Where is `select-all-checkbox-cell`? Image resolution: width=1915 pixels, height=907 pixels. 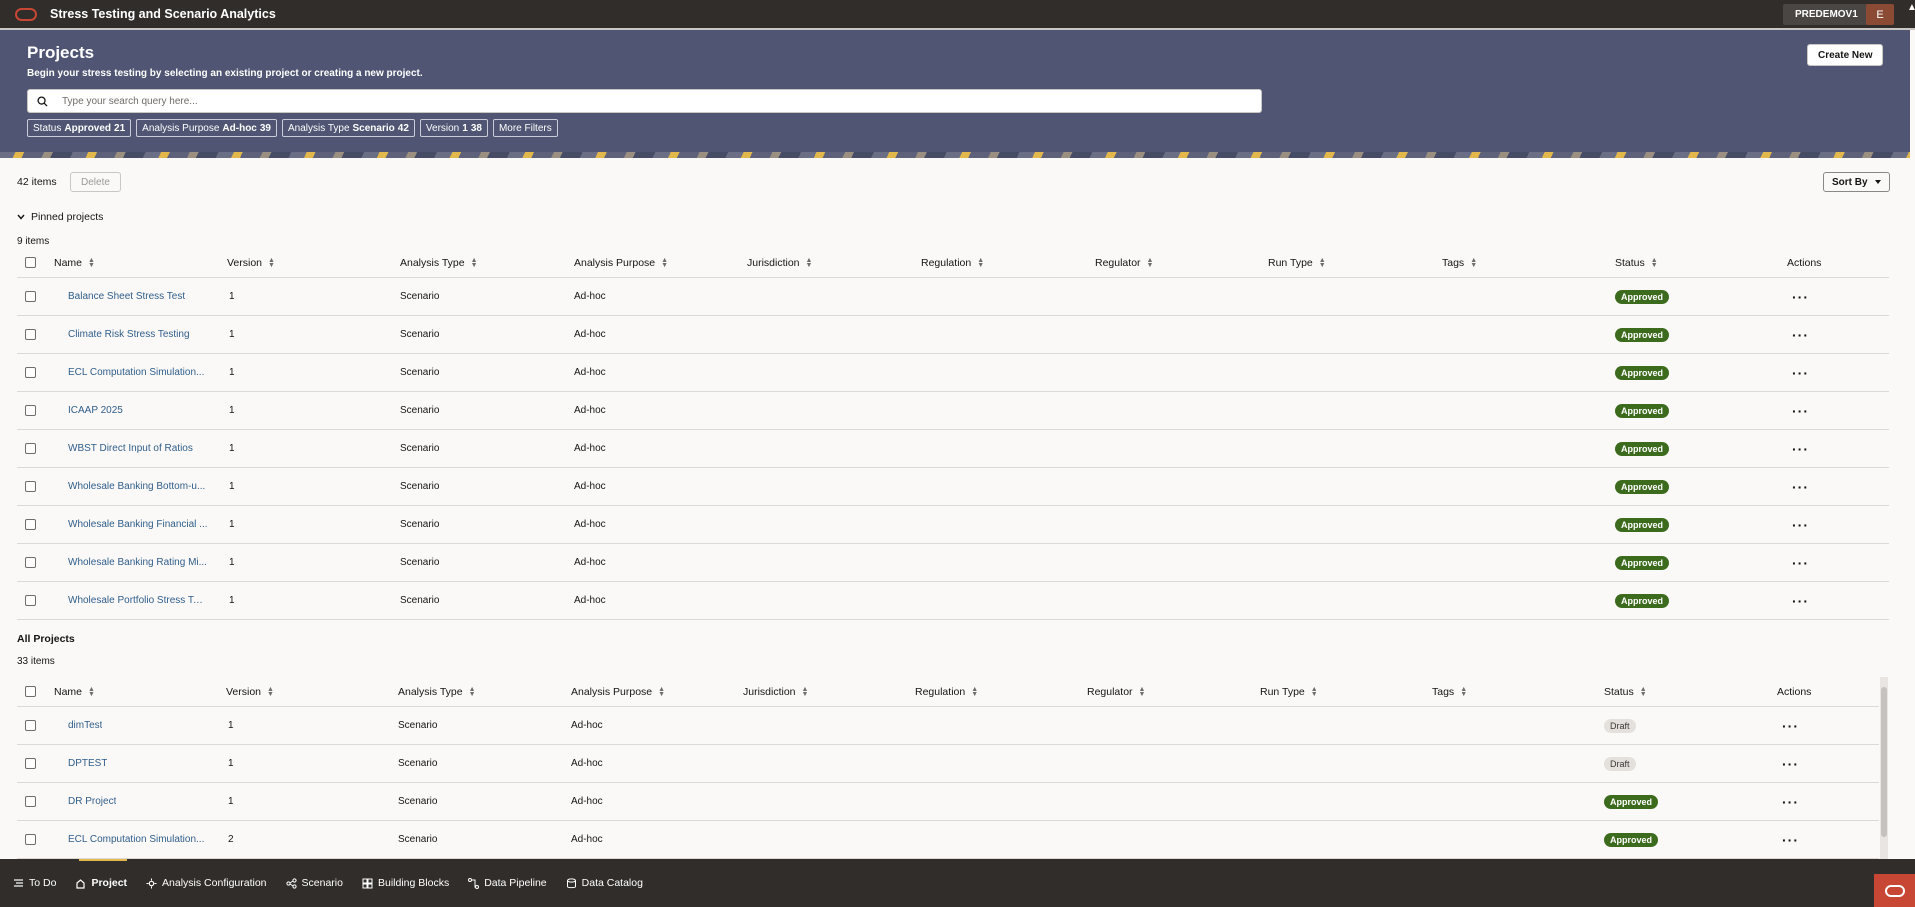 select-all-checkbox-cell is located at coordinates (30, 262).